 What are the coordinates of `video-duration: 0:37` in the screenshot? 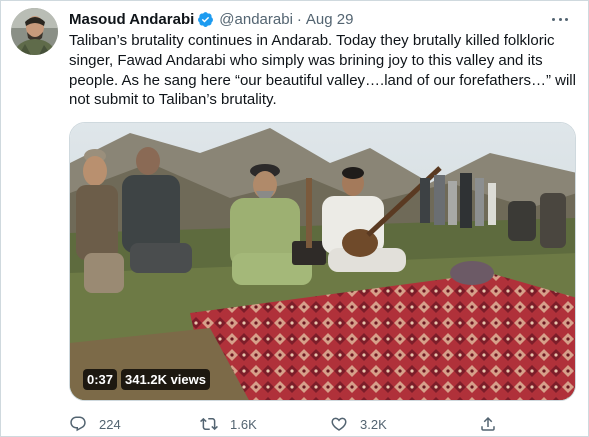 It's located at (100, 379).